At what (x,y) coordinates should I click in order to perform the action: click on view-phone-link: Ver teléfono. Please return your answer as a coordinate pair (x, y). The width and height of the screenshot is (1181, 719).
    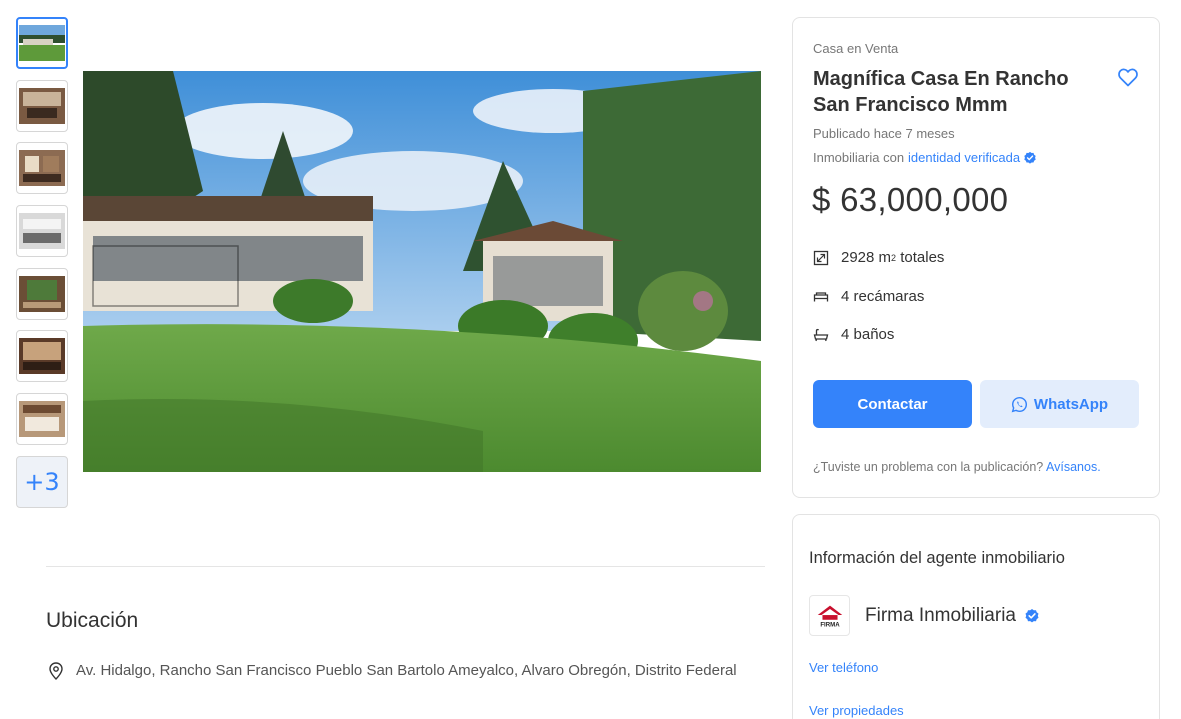
    Looking at the image, I should click on (843, 667).